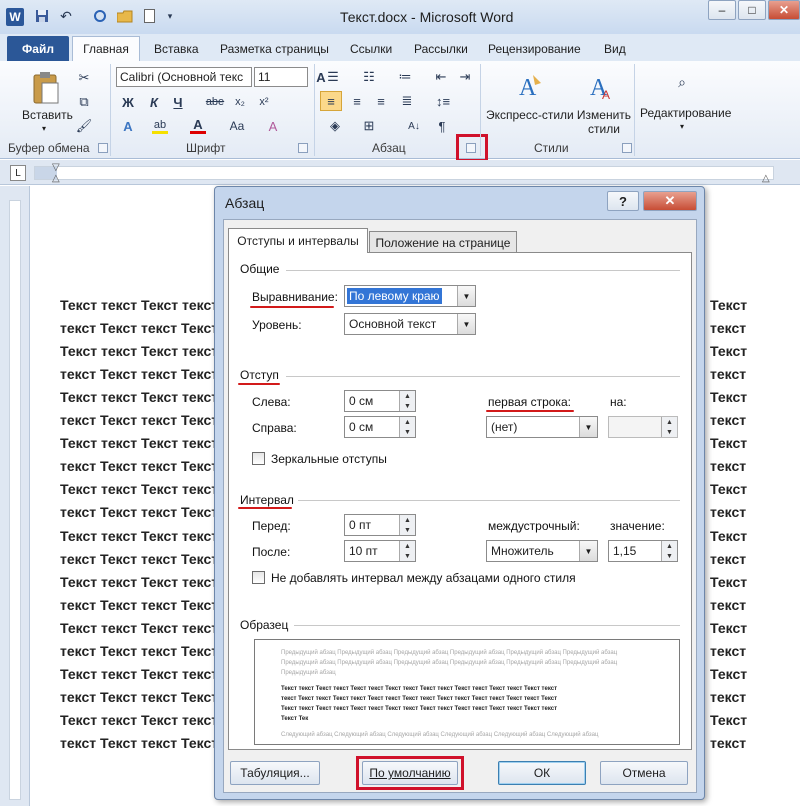 The image size is (800, 806). What do you see at coordinates (128, 102) in the screenshot?
I see `bold-button: Ж` at bounding box center [128, 102].